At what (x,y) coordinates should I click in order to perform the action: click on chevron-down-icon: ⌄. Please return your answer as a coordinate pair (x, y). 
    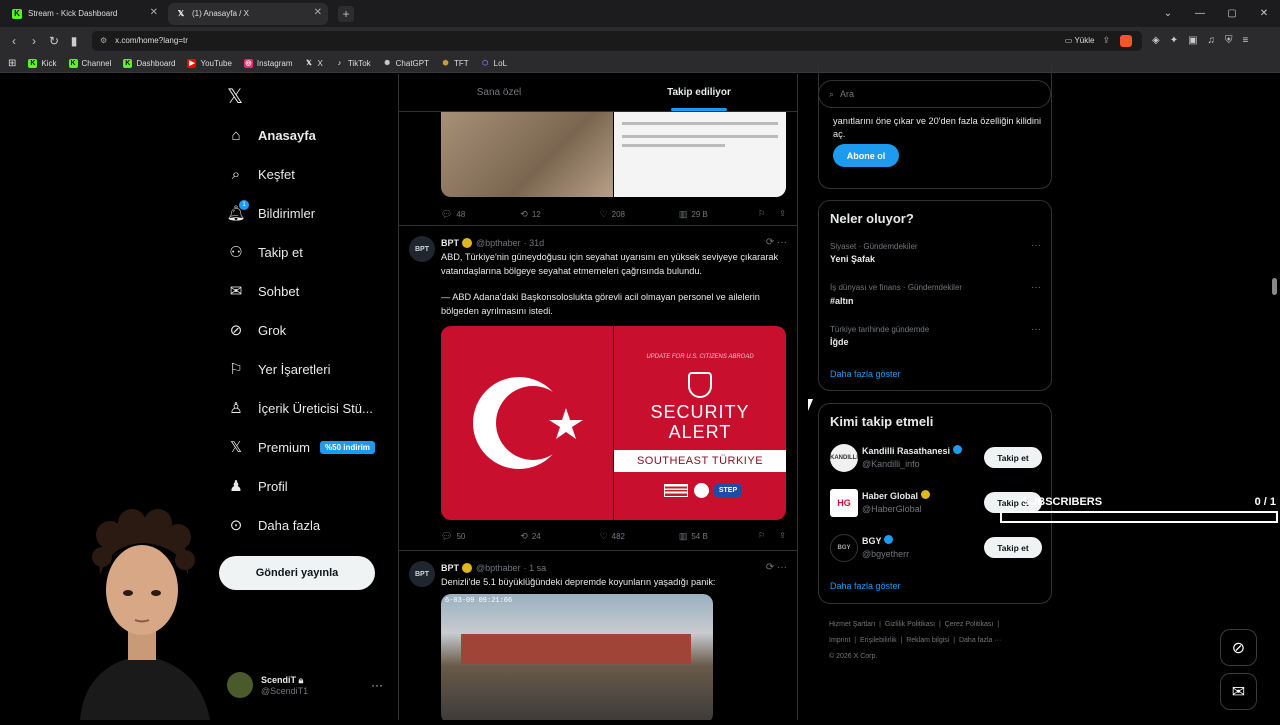
    Looking at the image, I should click on (1168, 13).